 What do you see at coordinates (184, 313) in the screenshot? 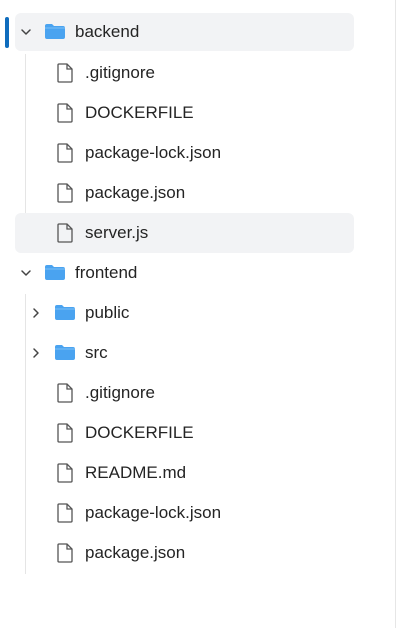
I see `tree-folder-public: public` at bounding box center [184, 313].